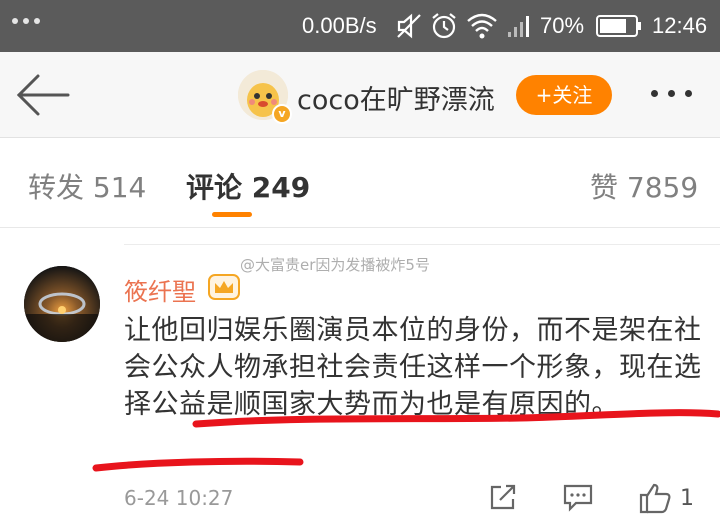 The height and width of the screenshot is (525, 720). Describe the element at coordinates (26, 21) in the screenshot. I see `notification-dots-icon` at that location.